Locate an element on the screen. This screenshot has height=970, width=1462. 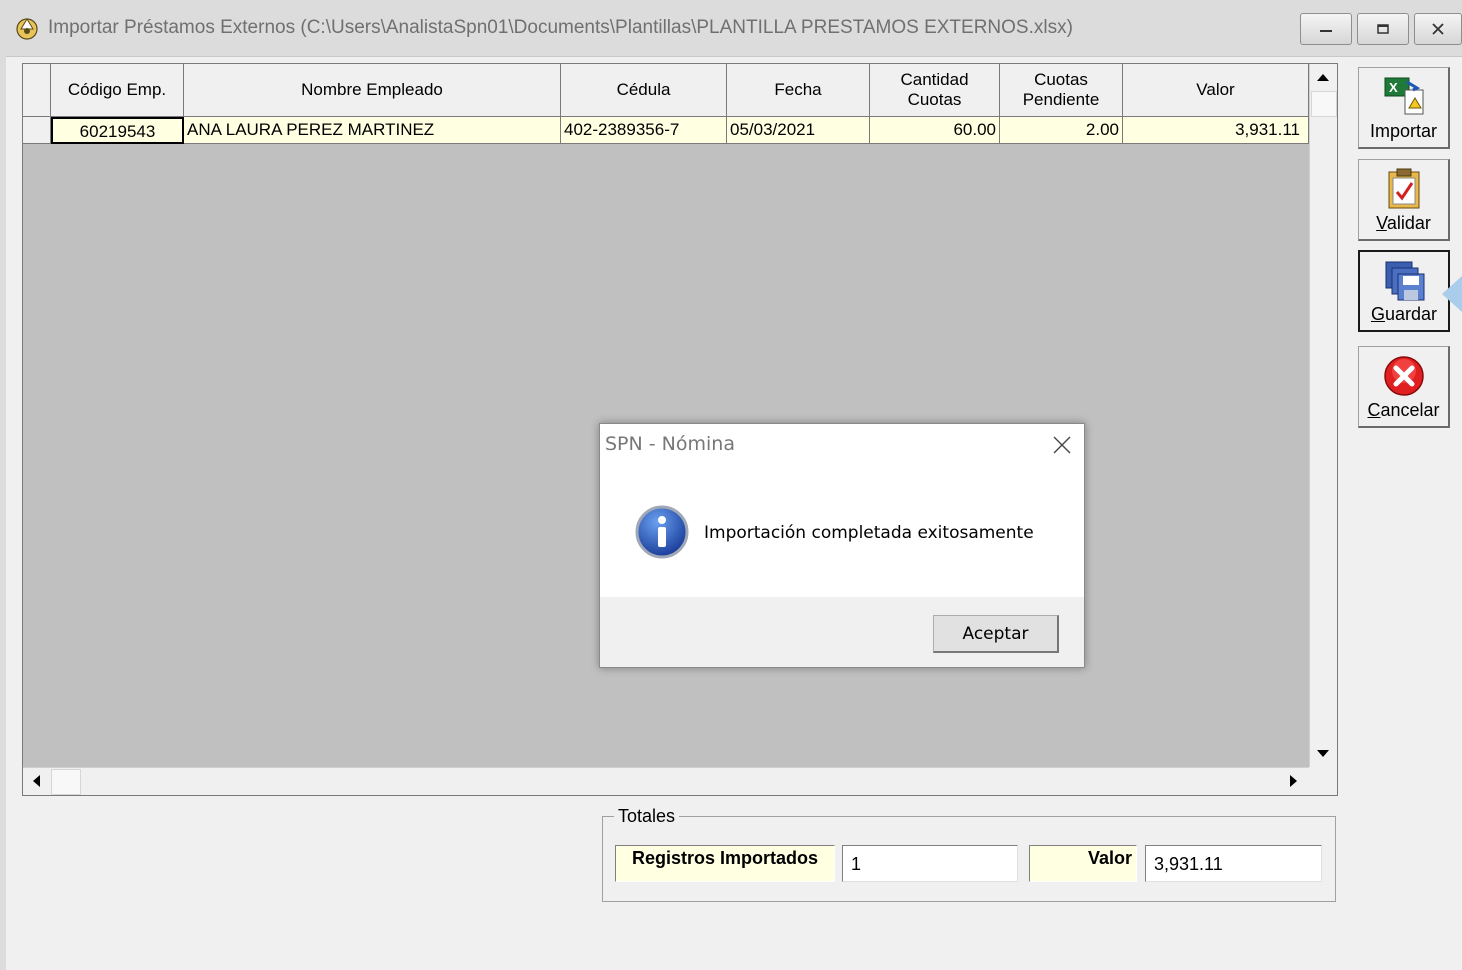
arrow-up-icon is located at coordinates (1323, 77).